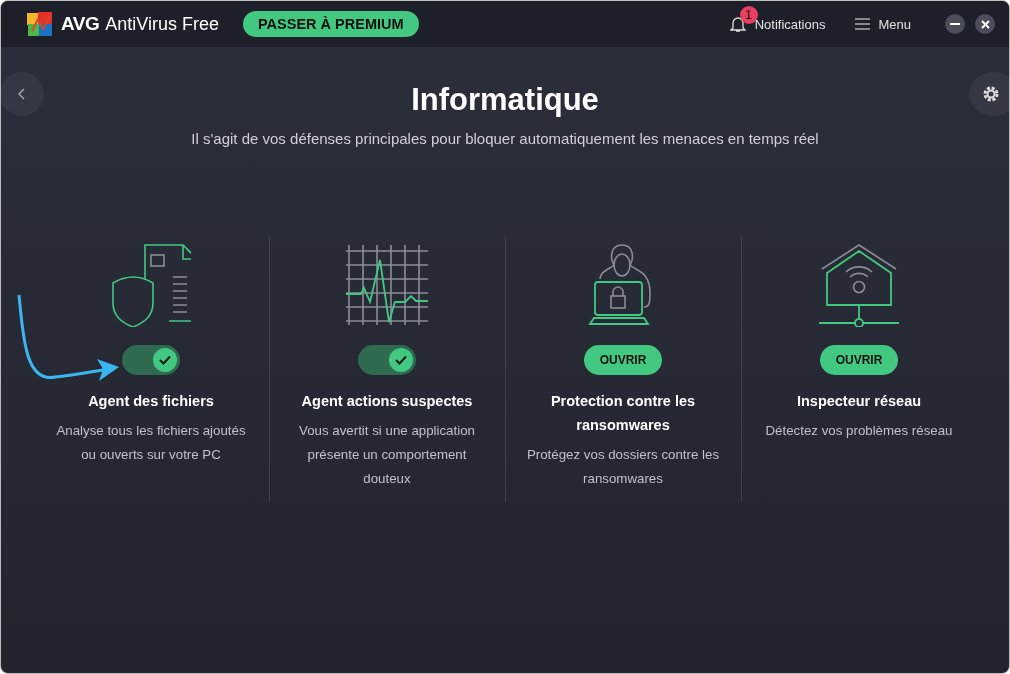 This screenshot has width=1010, height=674. I want to click on upgrade-button: PASSER À PREMIUM, so click(331, 24).